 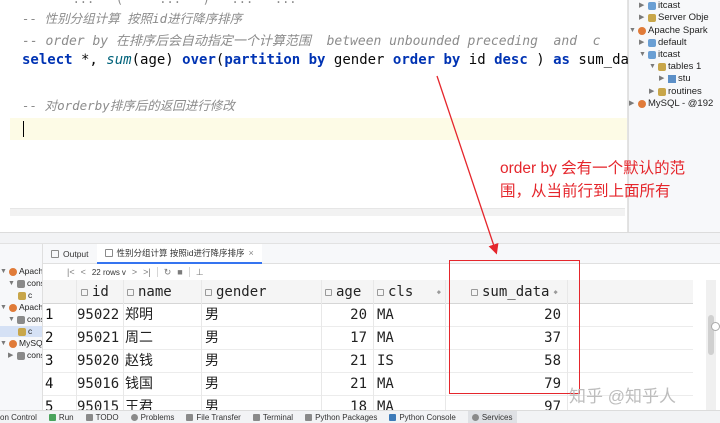 I want to click on cell-name: 周二, so click(x=163, y=338).